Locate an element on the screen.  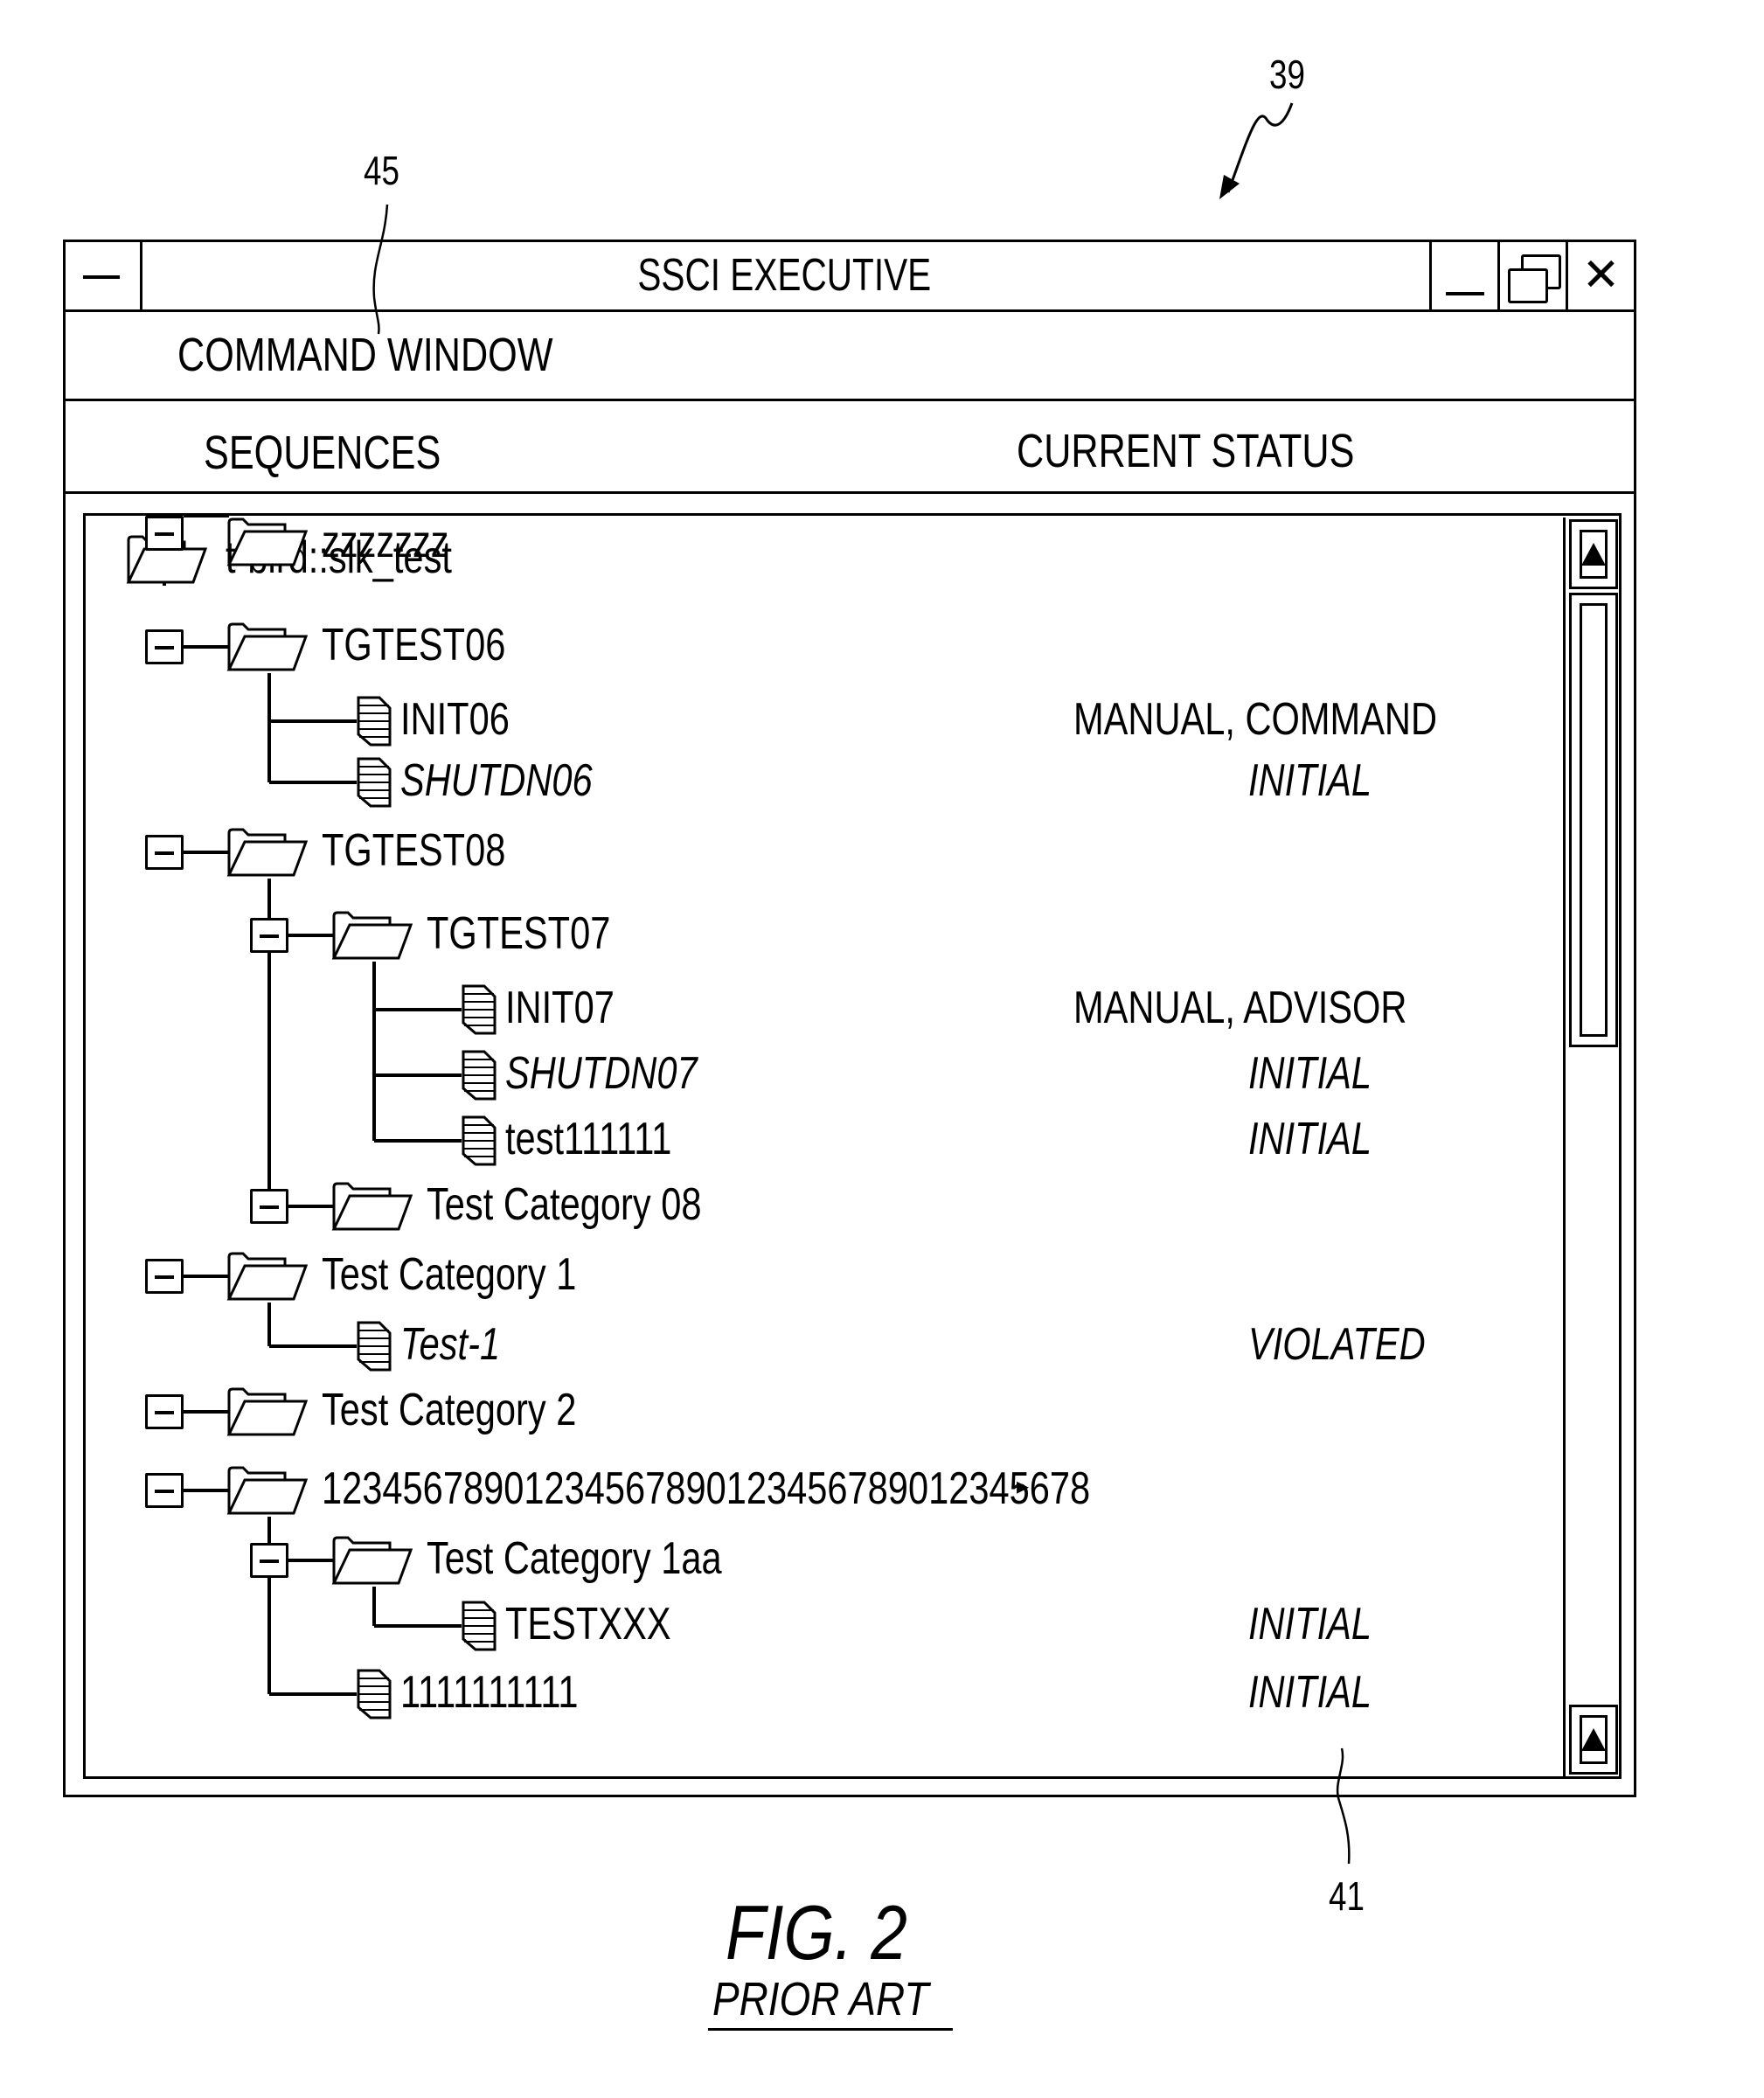
restore-button is located at coordinates (1531, 275).